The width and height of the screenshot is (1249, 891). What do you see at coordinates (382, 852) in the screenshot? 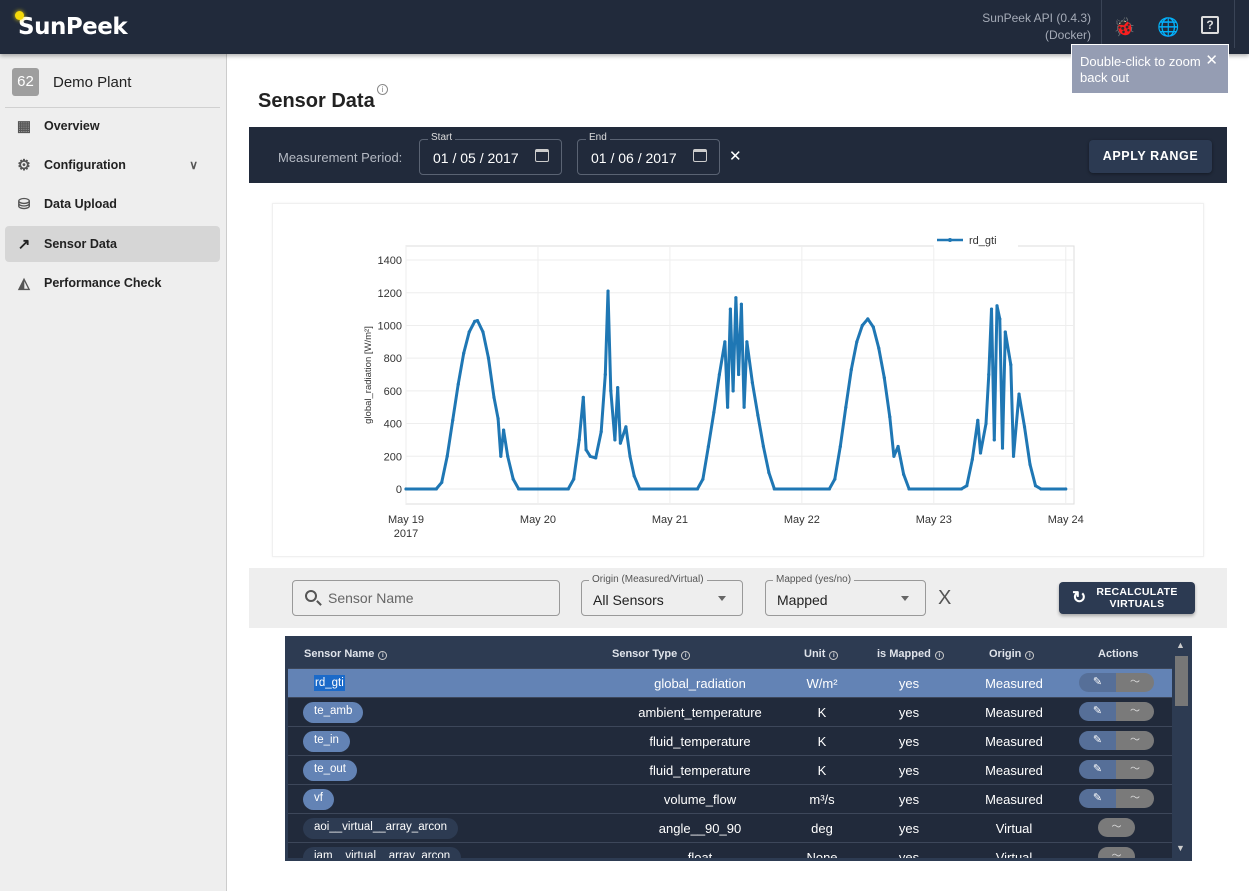
I see `sensor-name-chip: iam__virtual__array_arcon` at bounding box center [382, 852].